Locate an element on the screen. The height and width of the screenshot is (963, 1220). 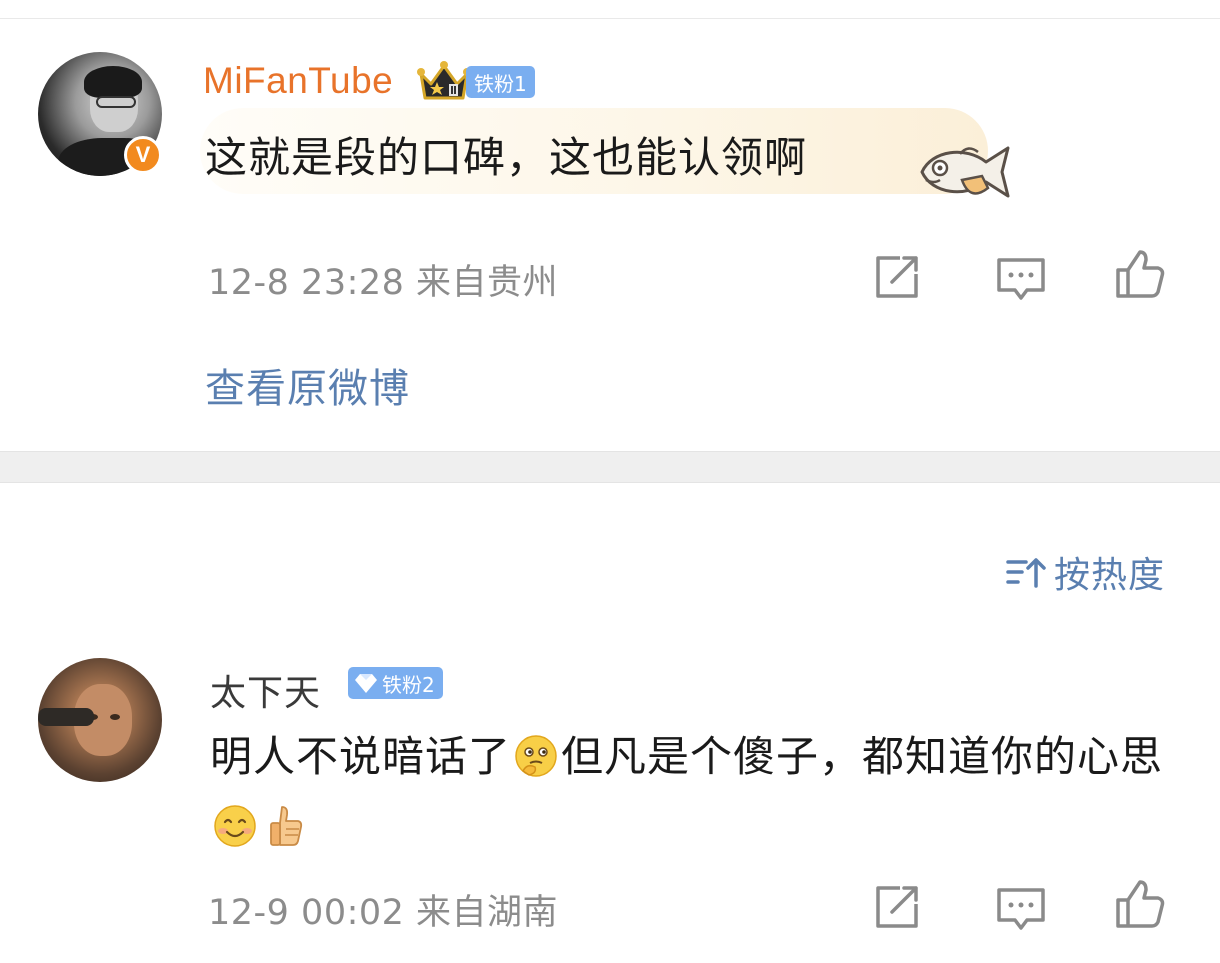
smile-emoji-icon is located at coordinates (235, 826).